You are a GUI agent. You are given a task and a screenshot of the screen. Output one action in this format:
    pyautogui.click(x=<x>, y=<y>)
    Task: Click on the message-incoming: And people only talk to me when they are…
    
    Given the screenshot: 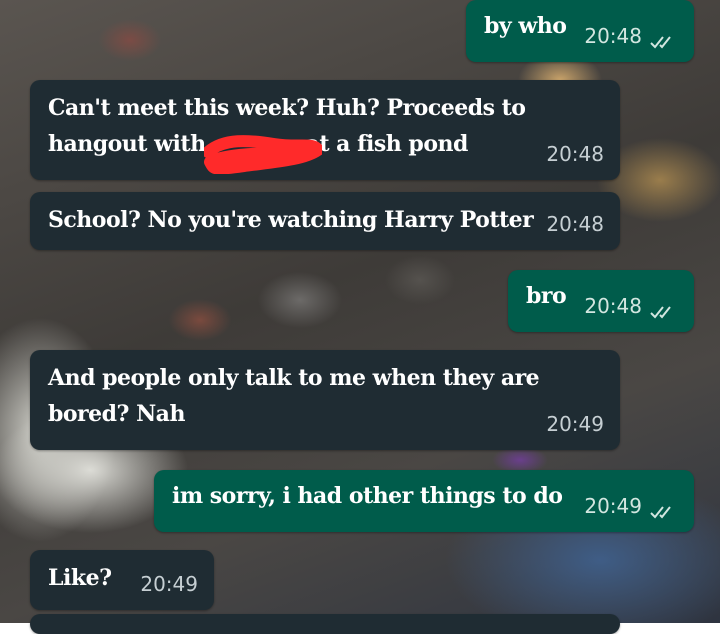 What is the action you would take?
    pyautogui.click(x=325, y=400)
    